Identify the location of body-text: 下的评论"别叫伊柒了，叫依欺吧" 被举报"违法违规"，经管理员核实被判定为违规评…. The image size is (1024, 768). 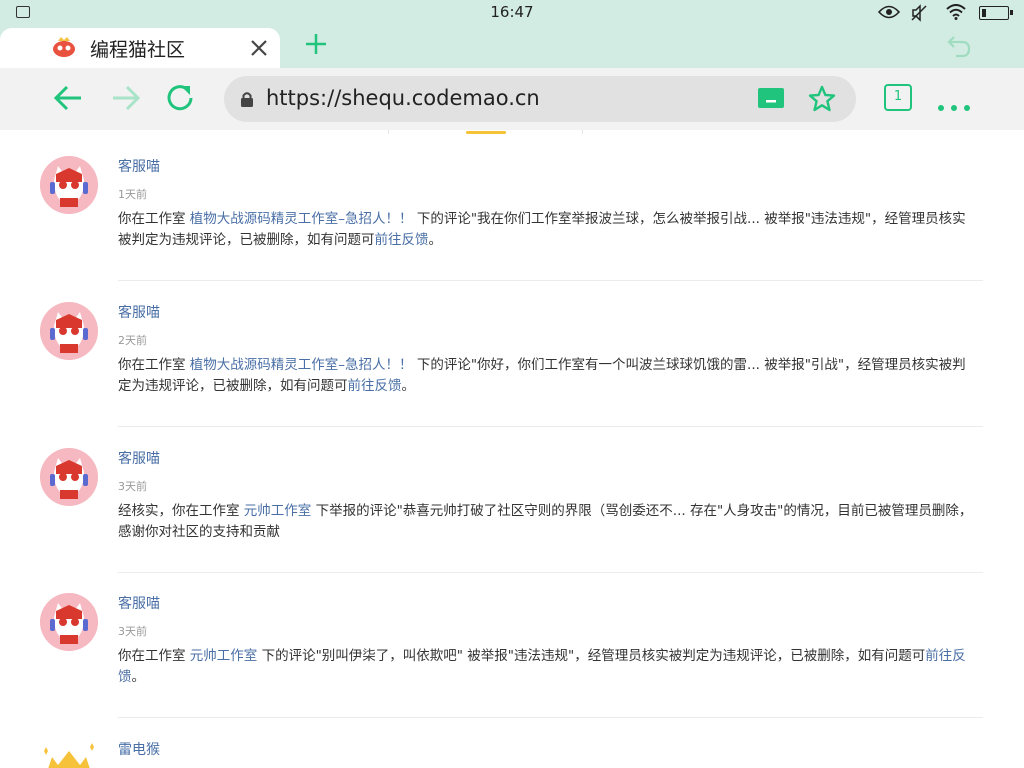
(593, 656).